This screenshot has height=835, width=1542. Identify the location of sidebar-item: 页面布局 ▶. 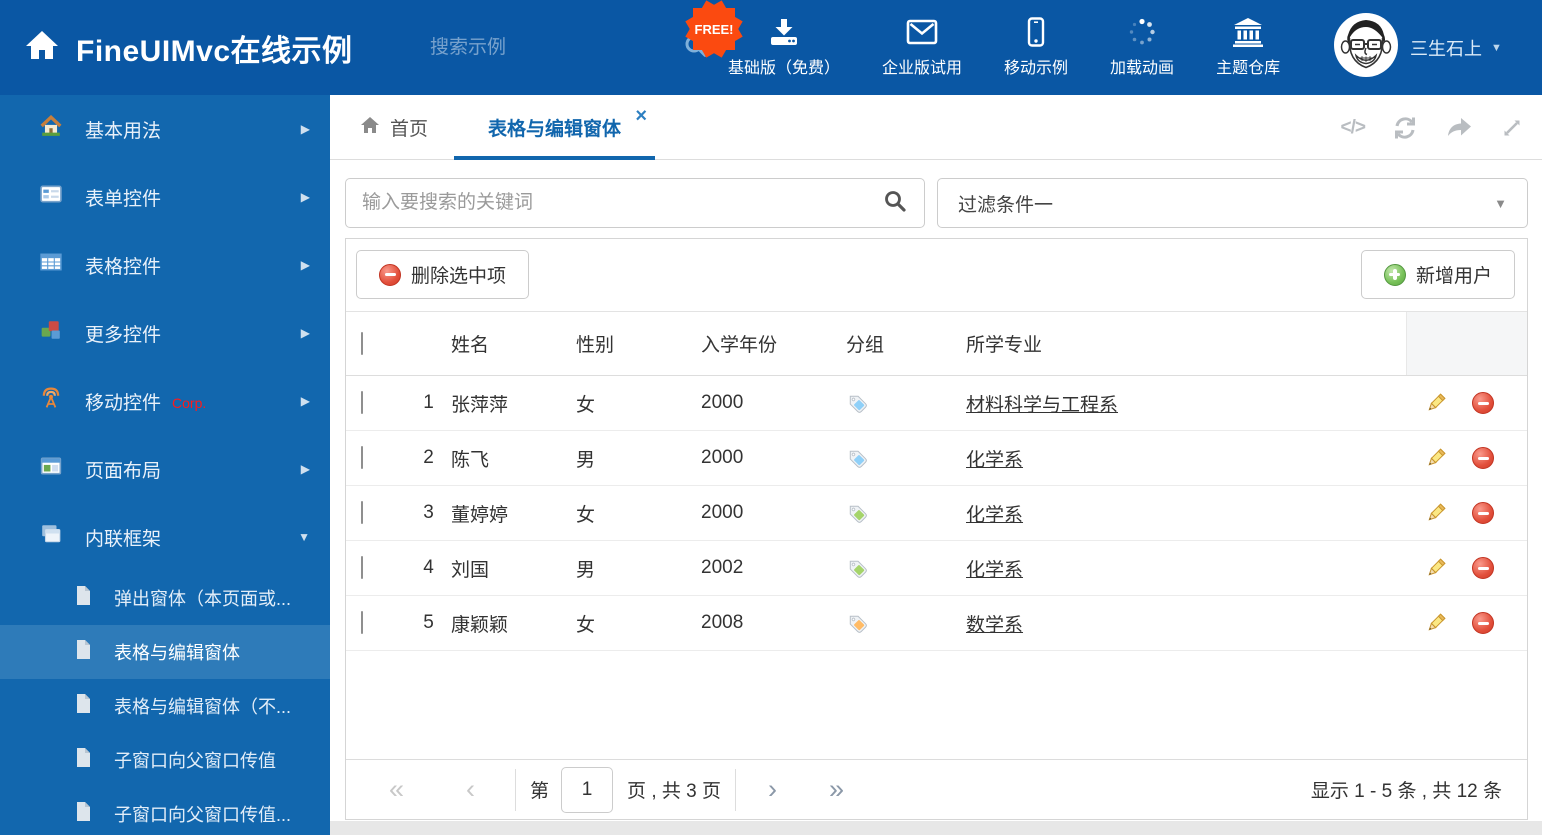
(165, 469).